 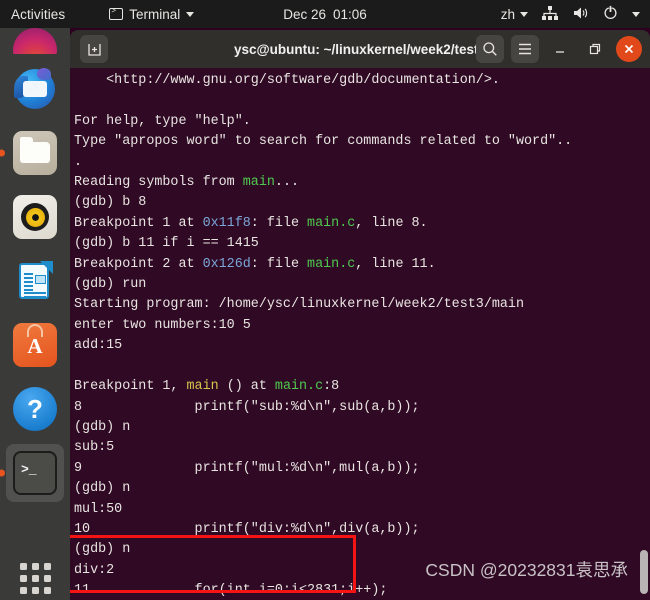 I want to click on language-label: zh, so click(x=507, y=14).